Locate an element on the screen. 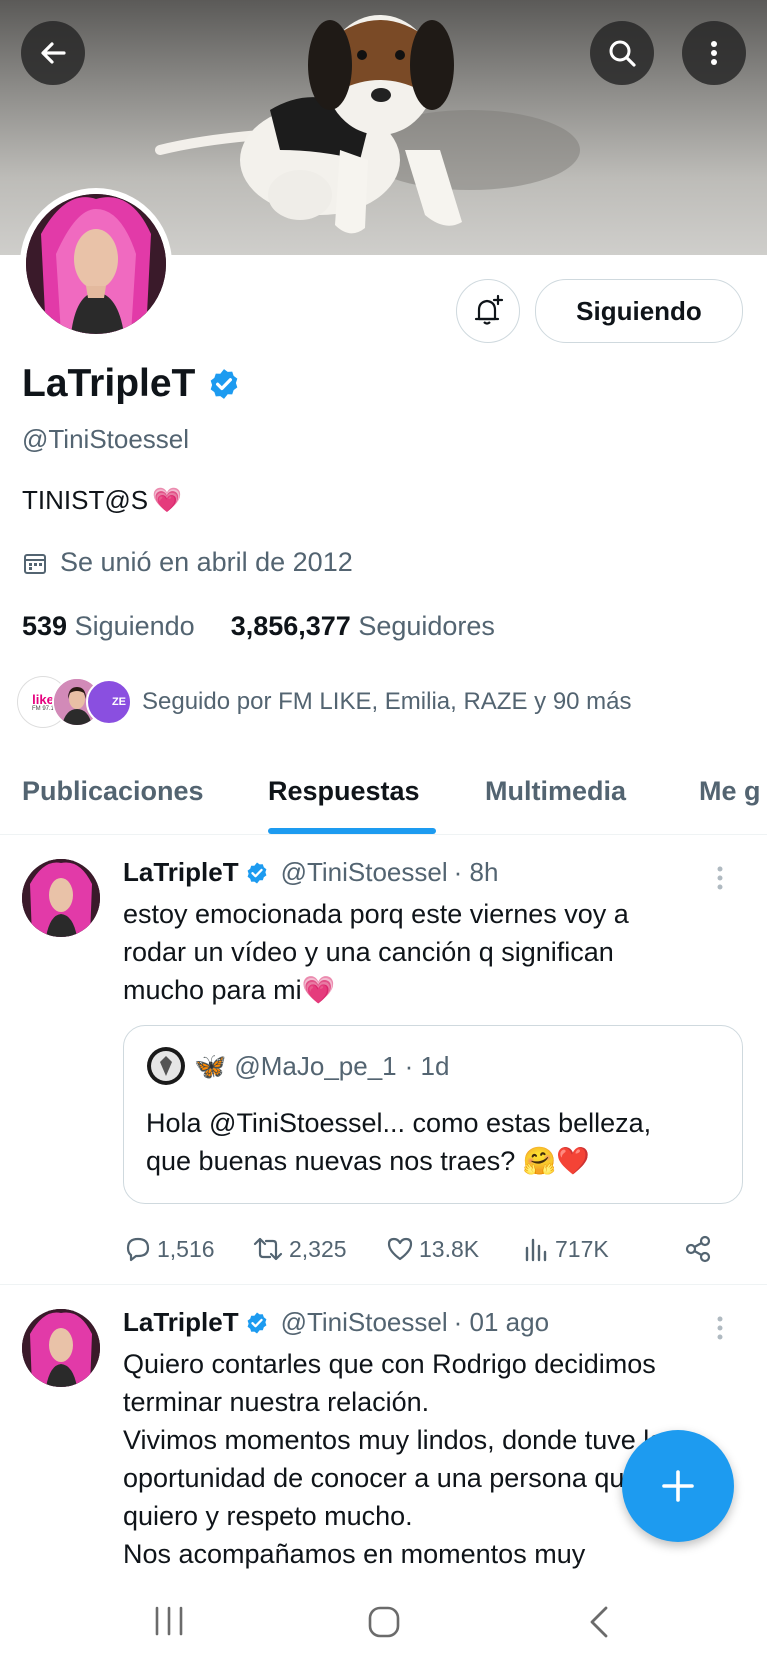 This screenshot has width=767, height=1669. compose-button is located at coordinates (678, 1486).